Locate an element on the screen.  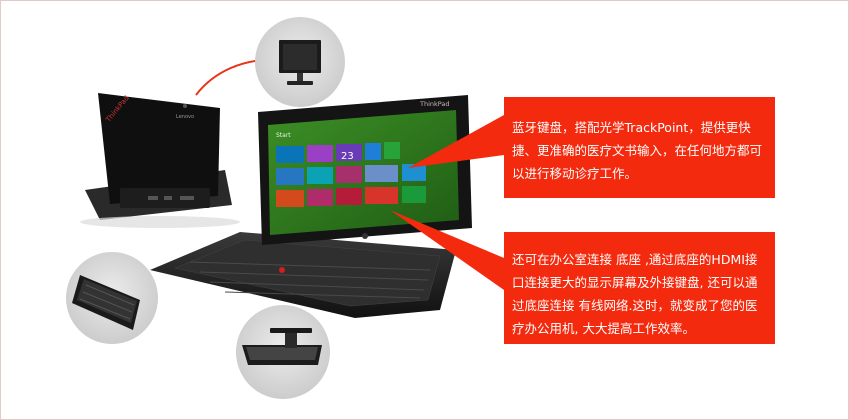
docked-tablet: ThinkPad Lenovo is located at coordinates (160, 160).